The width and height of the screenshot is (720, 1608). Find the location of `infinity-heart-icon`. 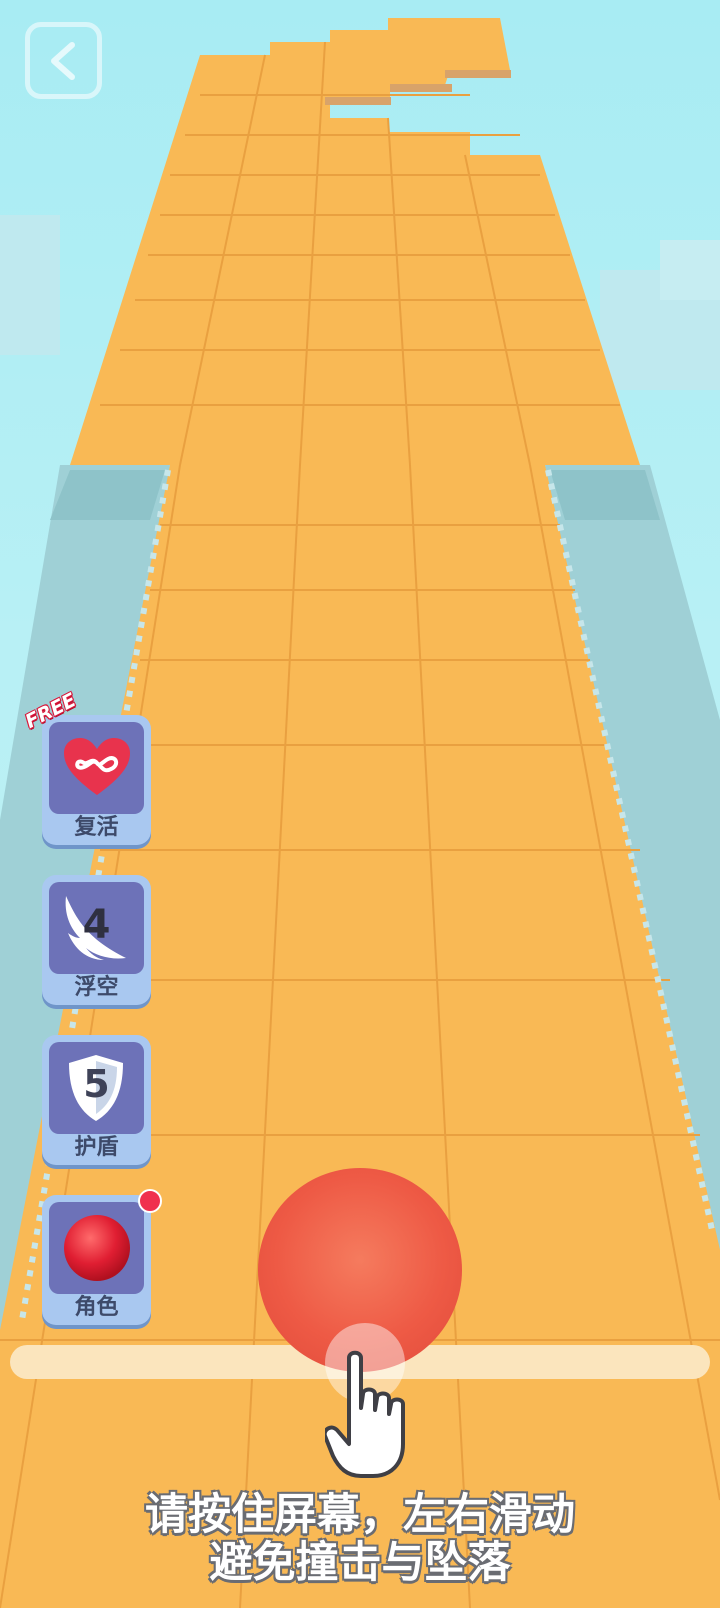

infinity-heart-icon is located at coordinates (96, 766).